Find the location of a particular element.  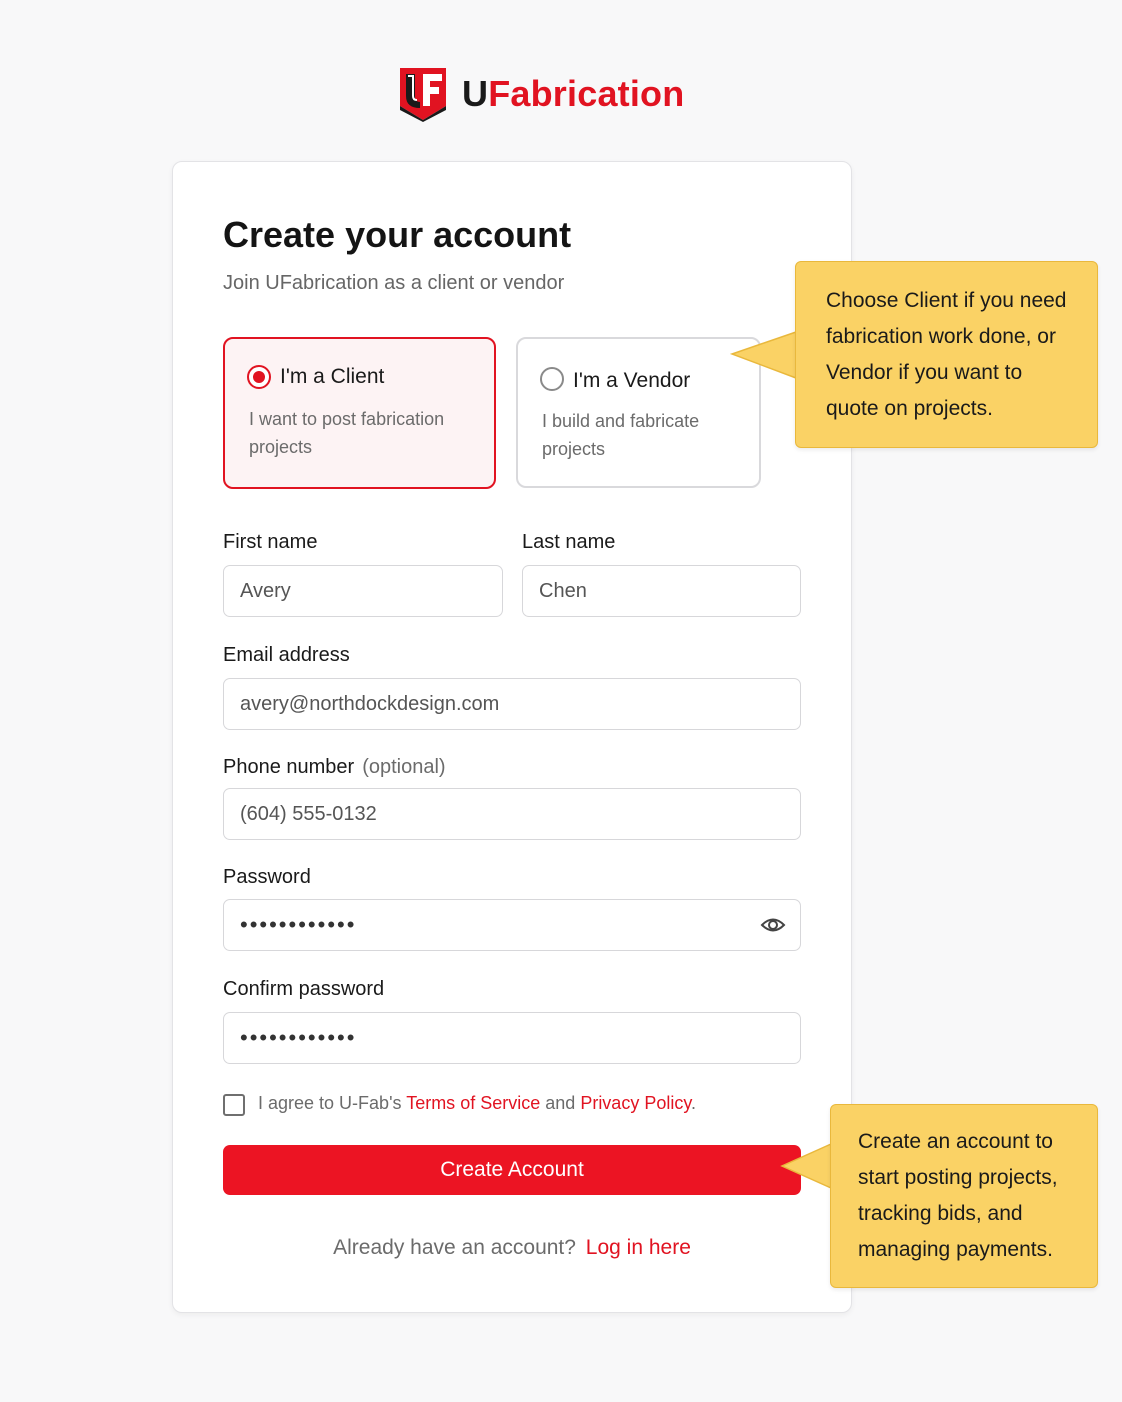

terms-of-service-link: Terms of Service is located at coordinates (473, 1103).